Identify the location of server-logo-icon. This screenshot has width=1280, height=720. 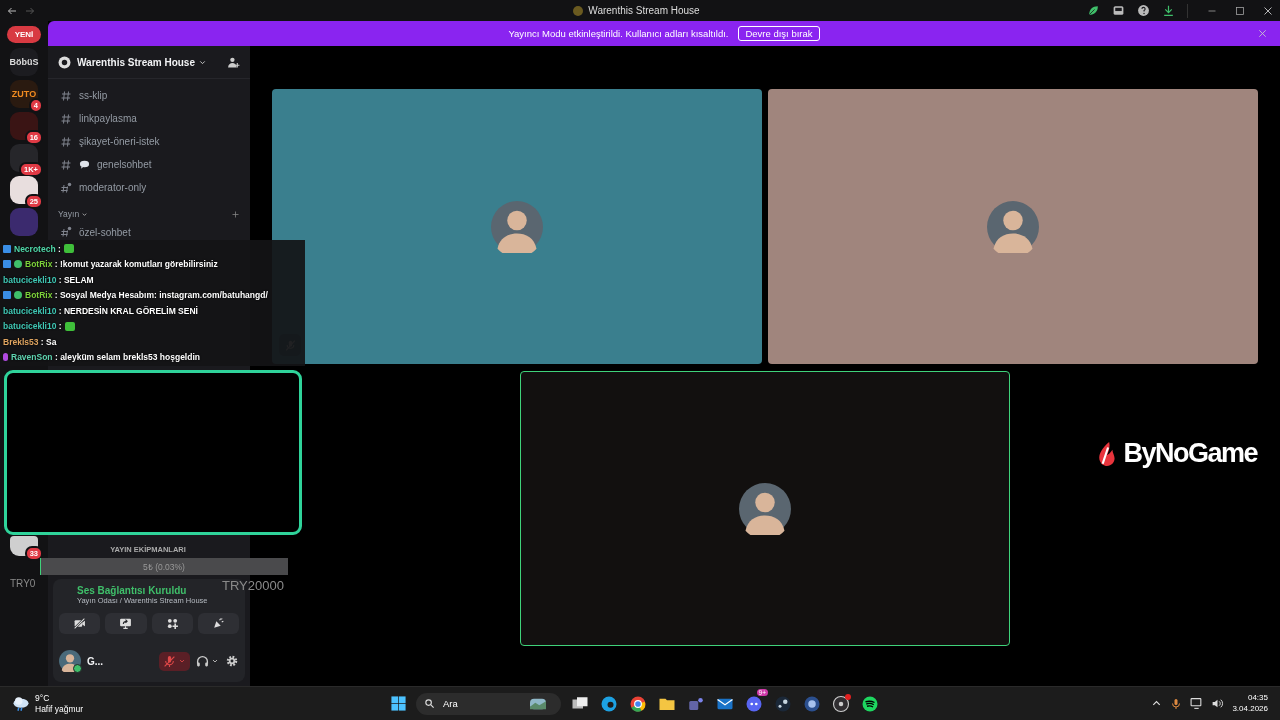
(578, 10).